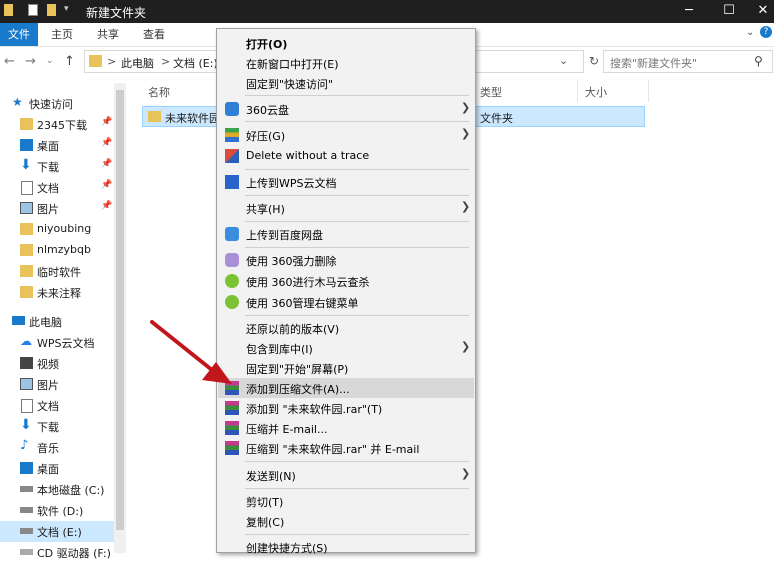  I want to click on menu-item-add-rar: 添加到 "未来软件园.rar"(T), so click(346, 408).